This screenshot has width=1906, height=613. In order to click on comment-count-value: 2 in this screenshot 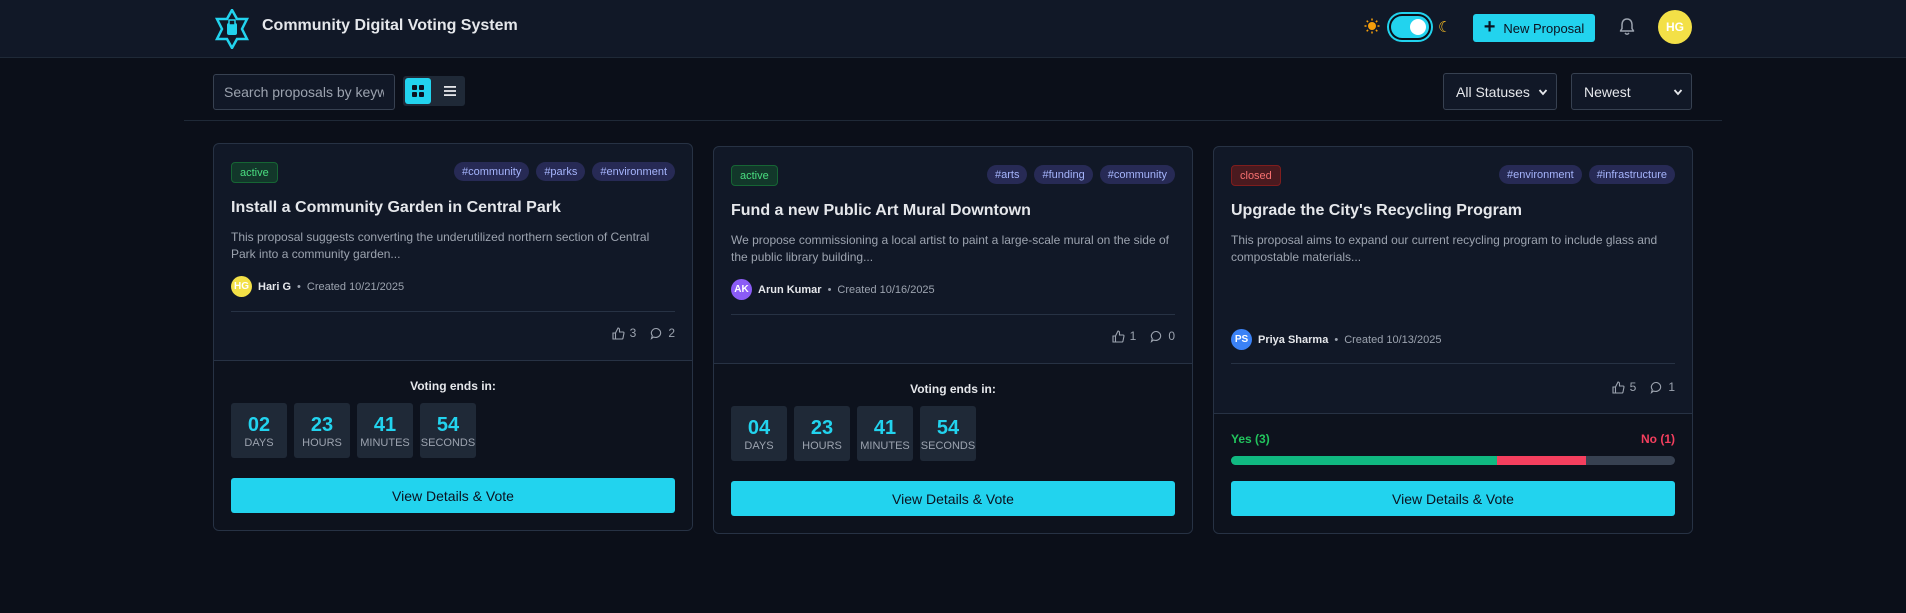, I will do `click(671, 333)`.